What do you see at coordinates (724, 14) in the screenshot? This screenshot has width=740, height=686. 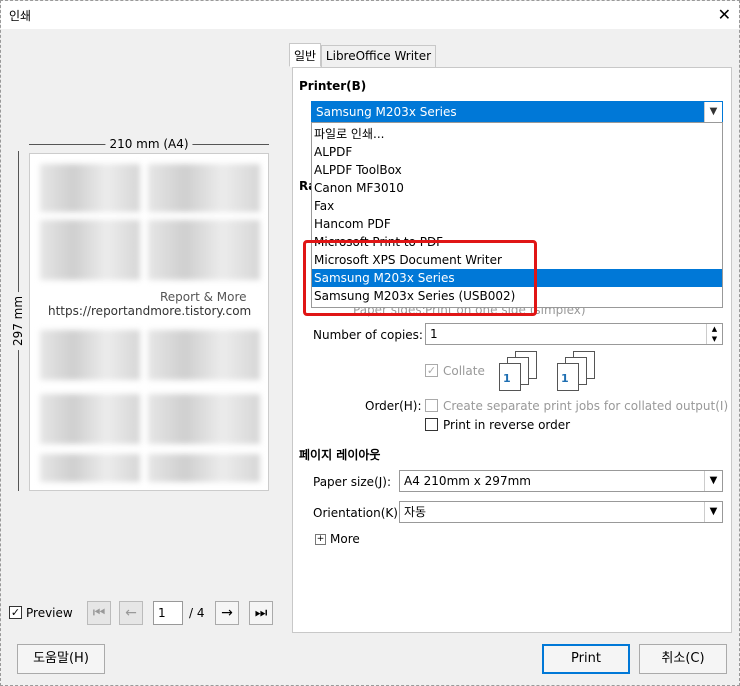 I see `close-icon: ✕` at bounding box center [724, 14].